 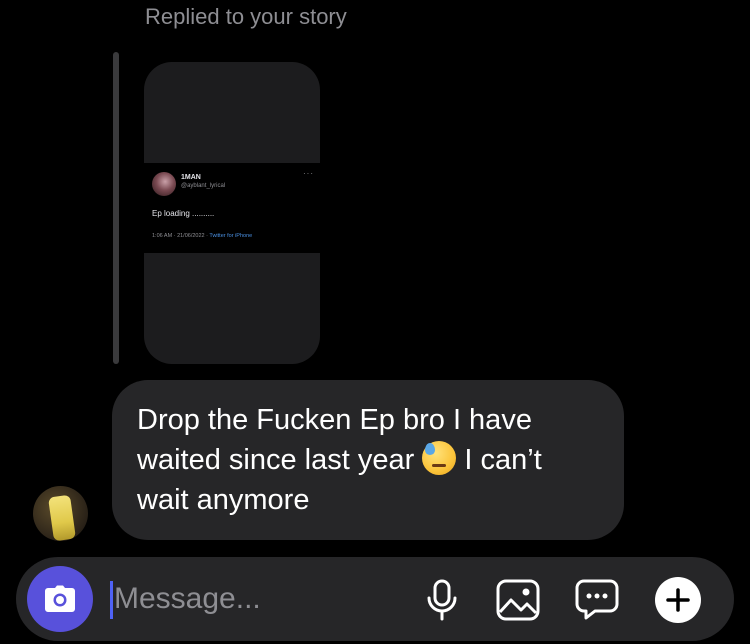 What do you see at coordinates (60, 513) in the screenshot?
I see `sender-avatar` at bounding box center [60, 513].